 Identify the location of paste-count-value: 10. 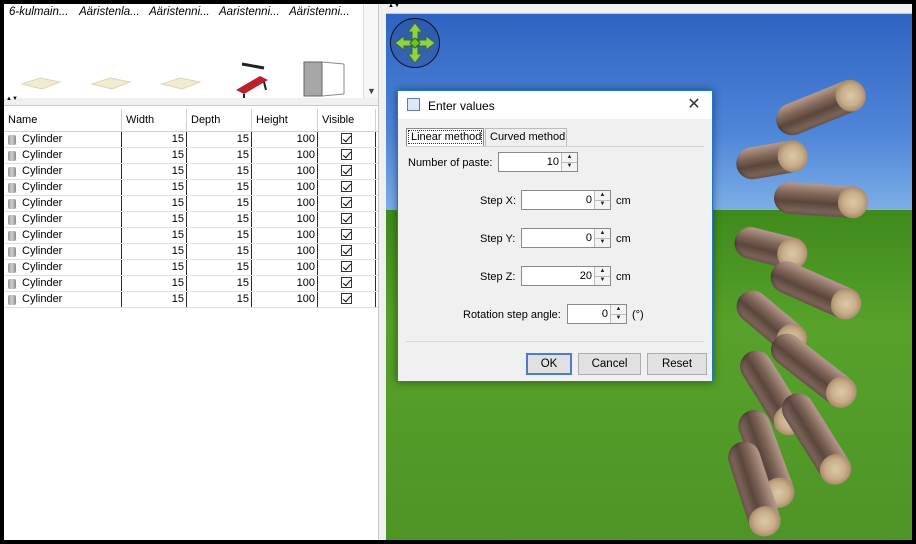
(553, 162).